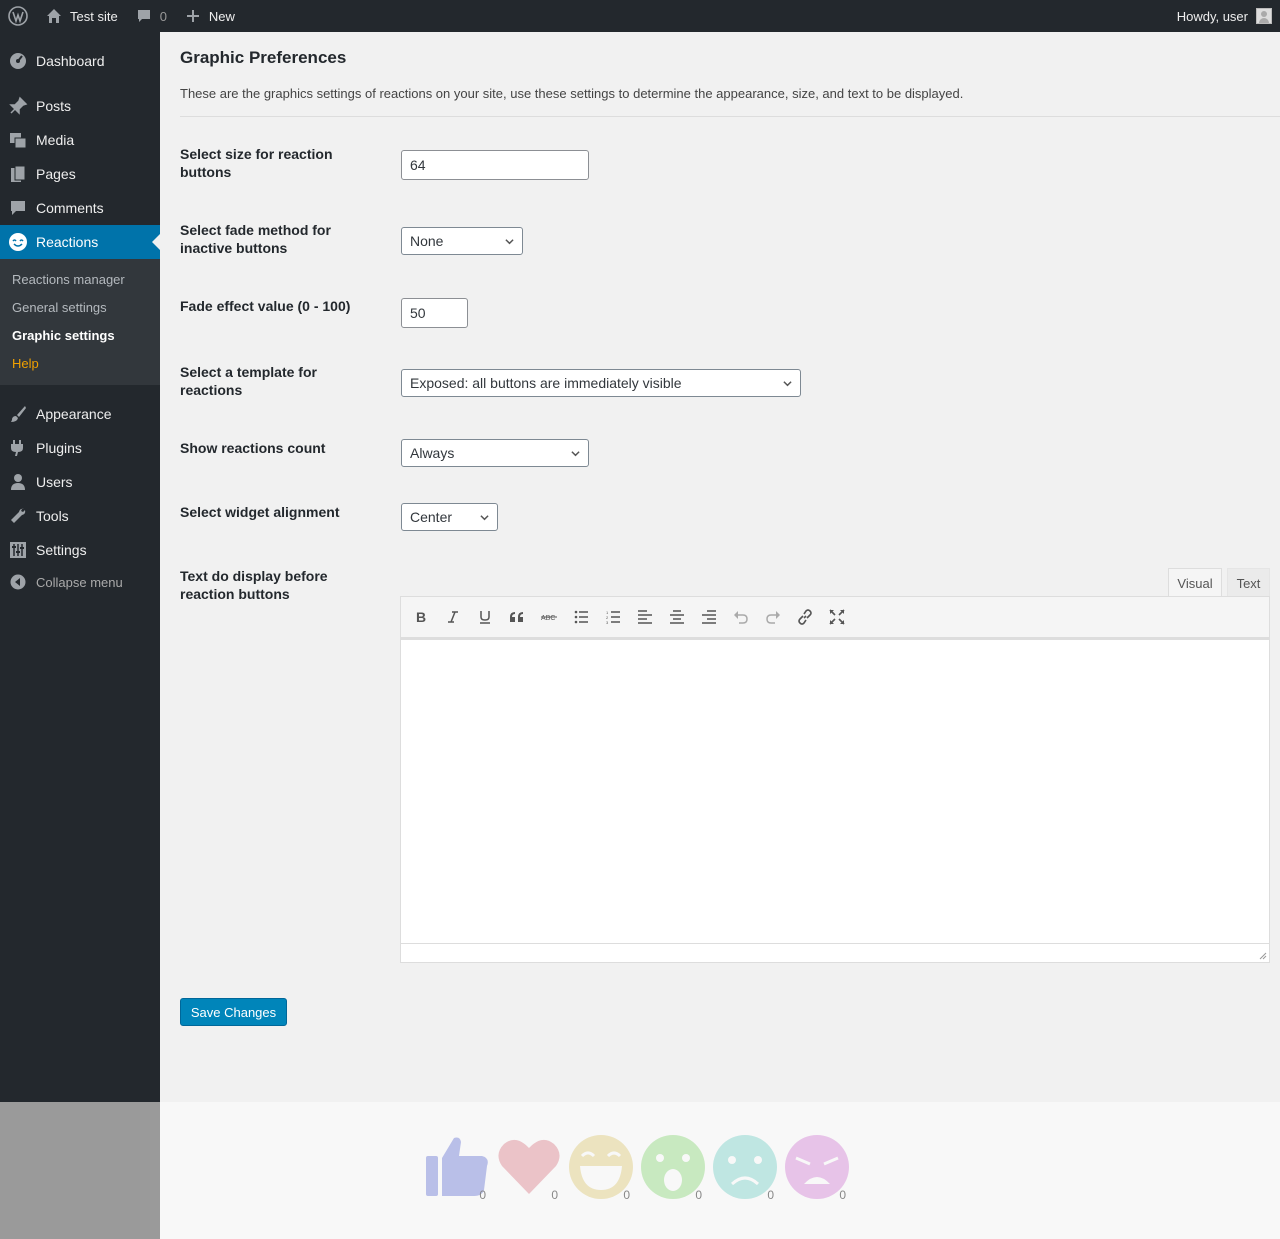 The image size is (1280, 1239). Describe the element at coordinates (54, 16) in the screenshot. I see `home-icon` at that location.